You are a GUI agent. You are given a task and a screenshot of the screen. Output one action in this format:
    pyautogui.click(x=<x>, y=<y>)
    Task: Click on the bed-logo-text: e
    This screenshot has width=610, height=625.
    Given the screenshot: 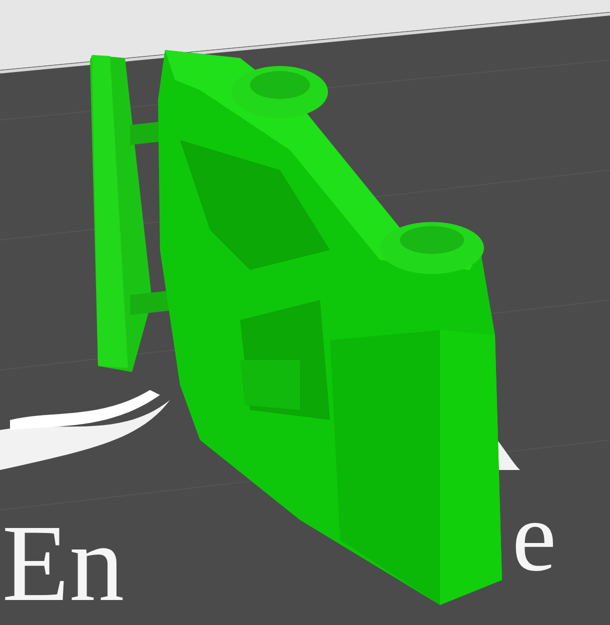 What is the action you would take?
    pyautogui.click(x=534, y=536)
    